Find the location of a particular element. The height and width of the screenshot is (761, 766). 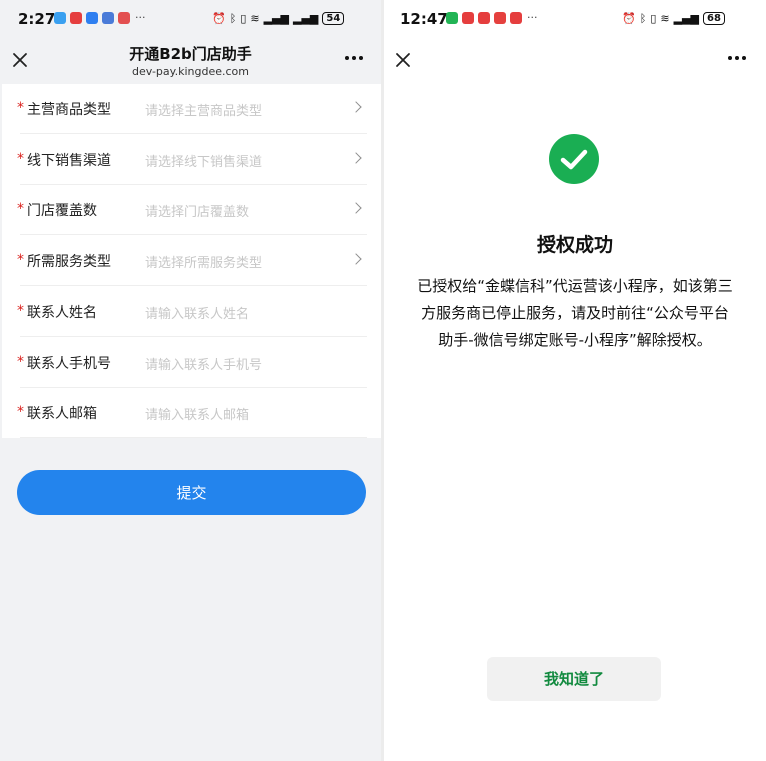

page-domain: dev-pay.kingdee.com is located at coordinates (190, 71).